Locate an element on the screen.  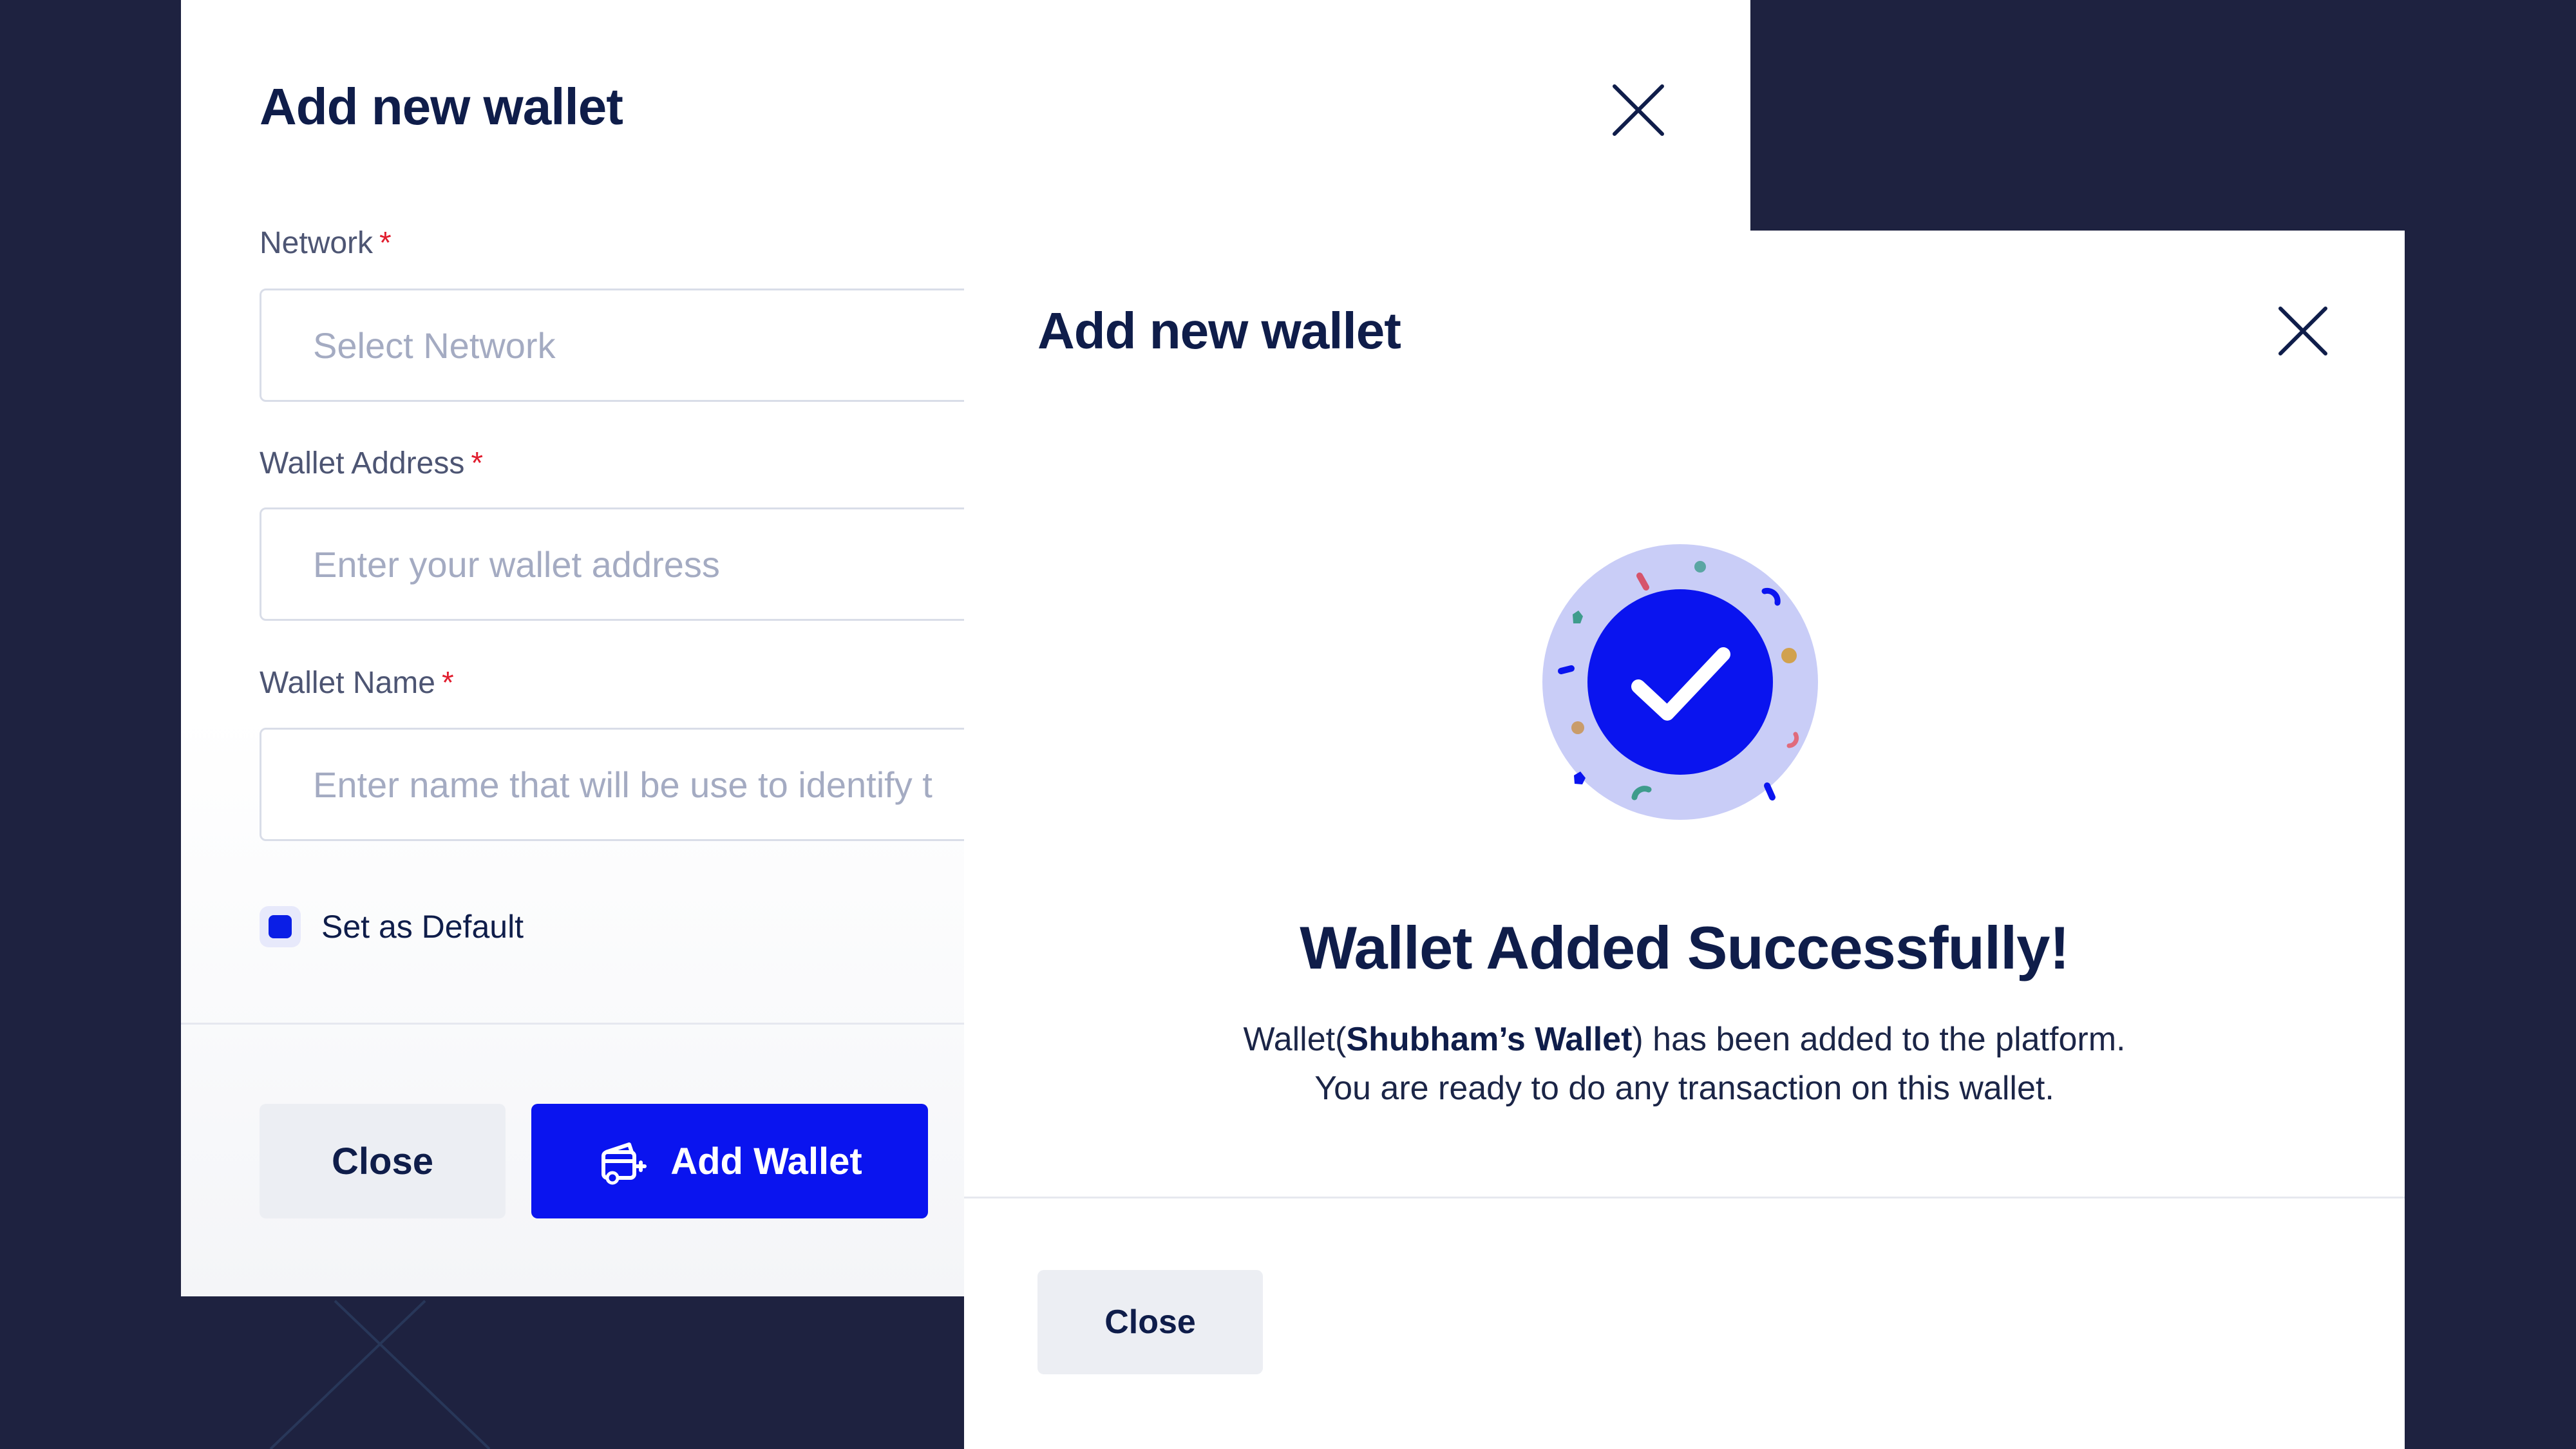
add-wallet-button: Add Wallet is located at coordinates (729, 1161).